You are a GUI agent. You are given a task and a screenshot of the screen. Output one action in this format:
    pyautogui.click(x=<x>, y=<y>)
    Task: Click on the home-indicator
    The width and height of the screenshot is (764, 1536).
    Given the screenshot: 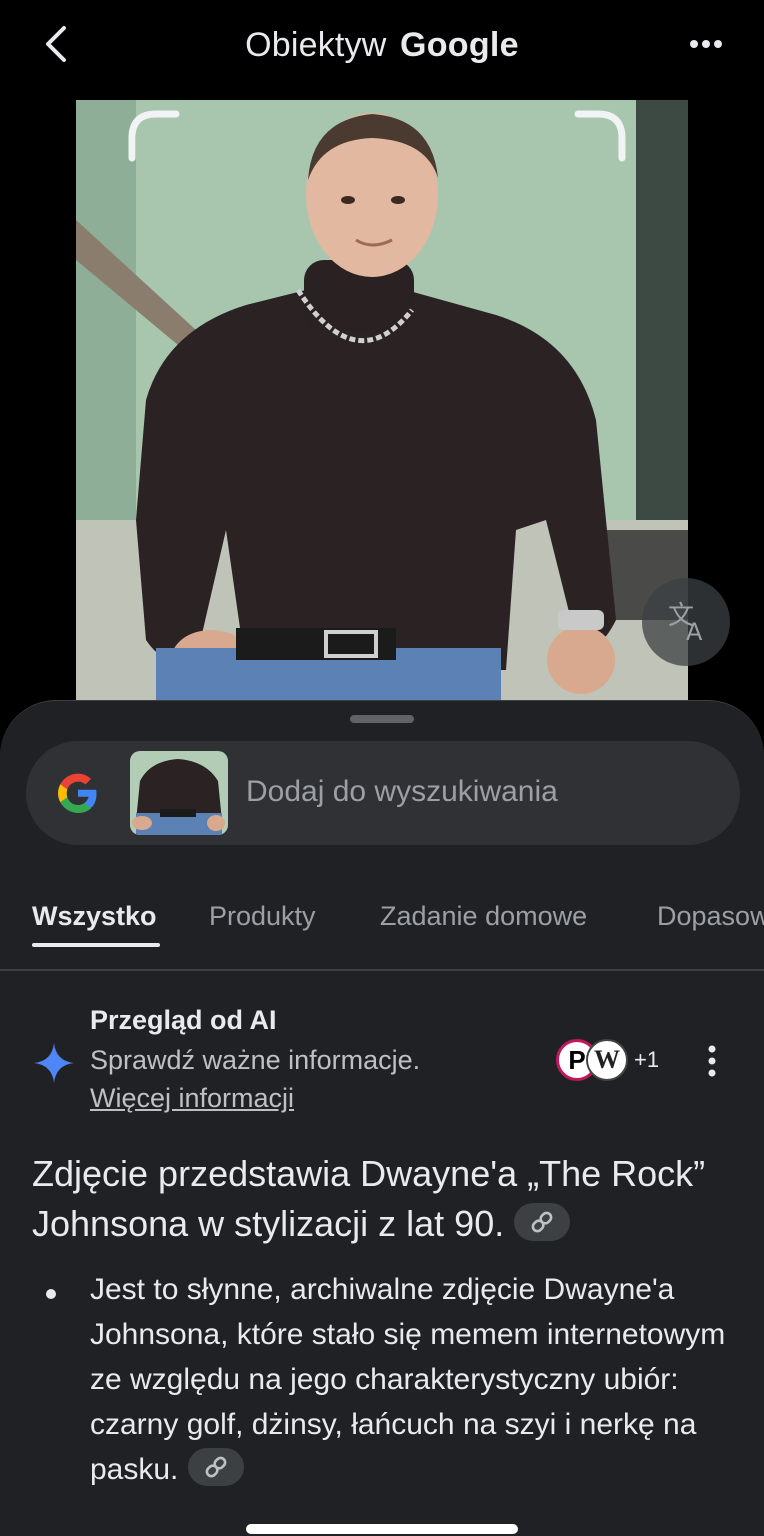 What is the action you would take?
    pyautogui.click(x=382, y=1529)
    